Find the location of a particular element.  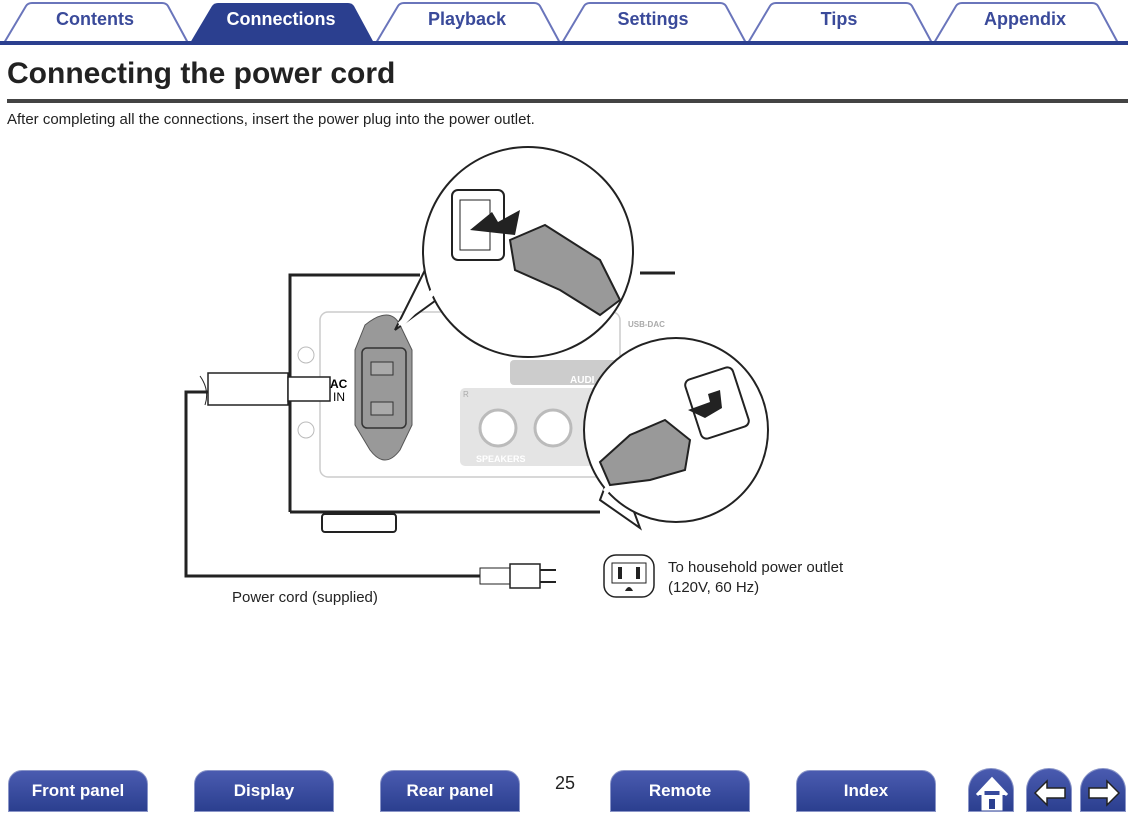

remote-button: Remote is located at coordinates (680, 791).